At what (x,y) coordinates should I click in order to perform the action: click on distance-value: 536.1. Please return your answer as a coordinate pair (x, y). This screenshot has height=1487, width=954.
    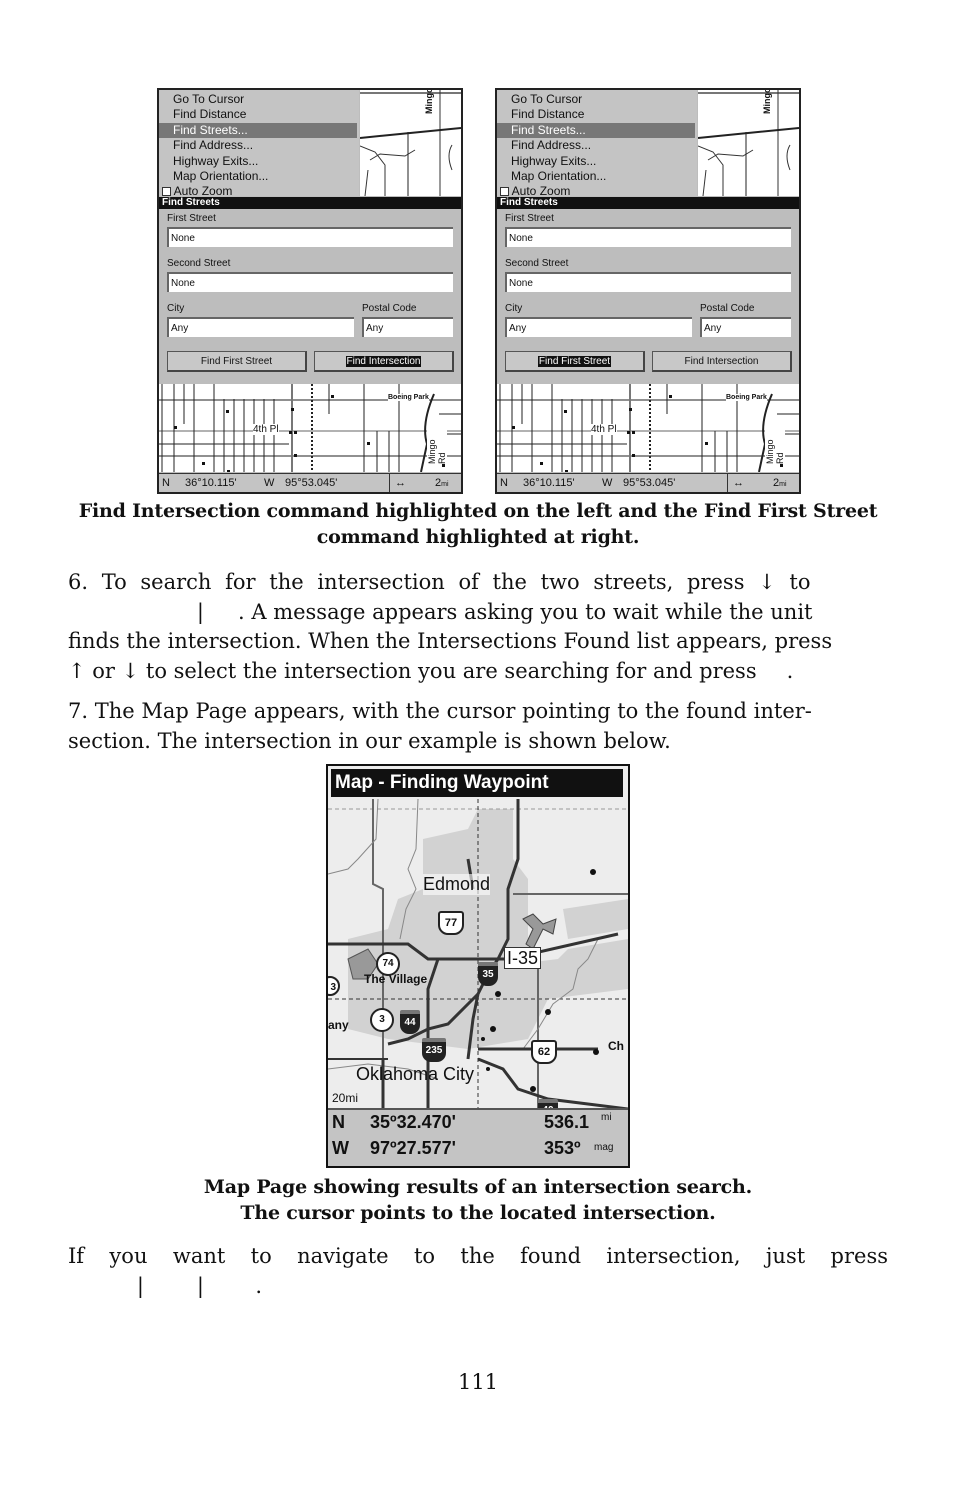
    Looking at the image, I should click on (567, 1122).